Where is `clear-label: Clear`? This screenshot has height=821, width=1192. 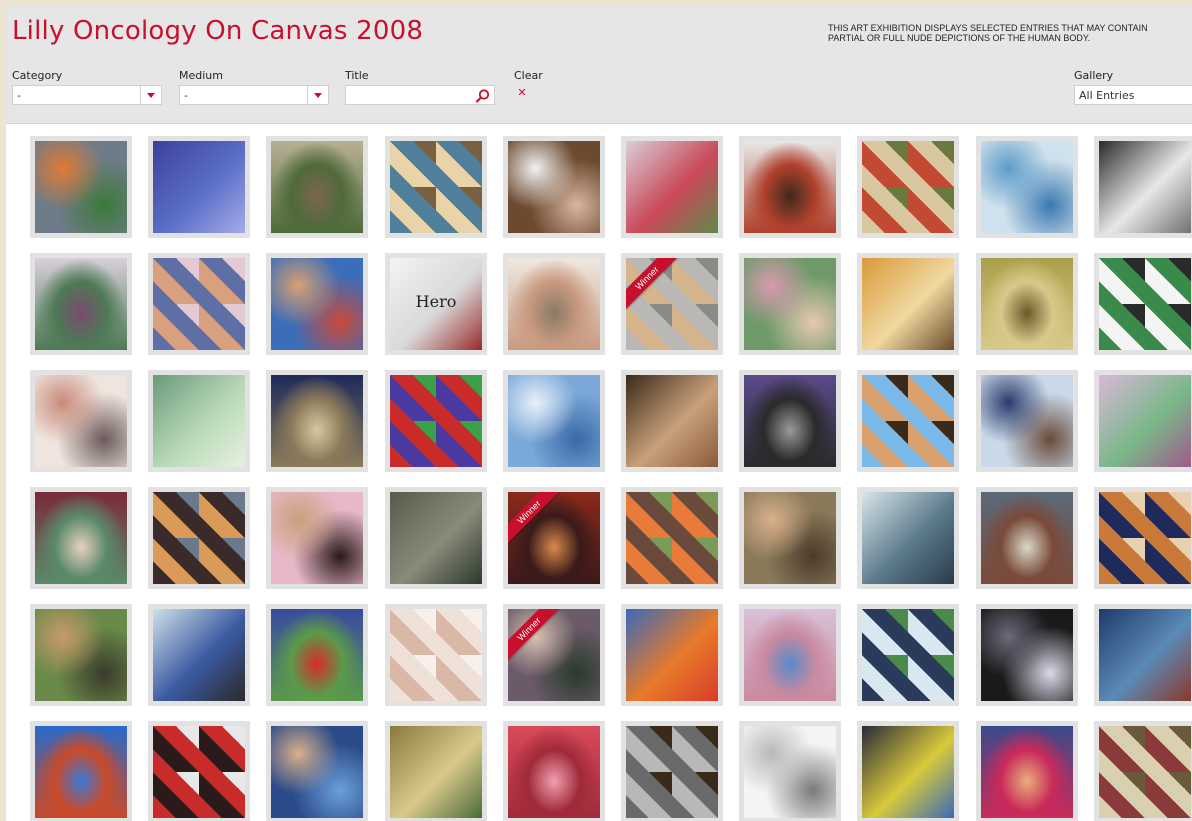
clear-label: Clear is located at coordinates (528, 75).